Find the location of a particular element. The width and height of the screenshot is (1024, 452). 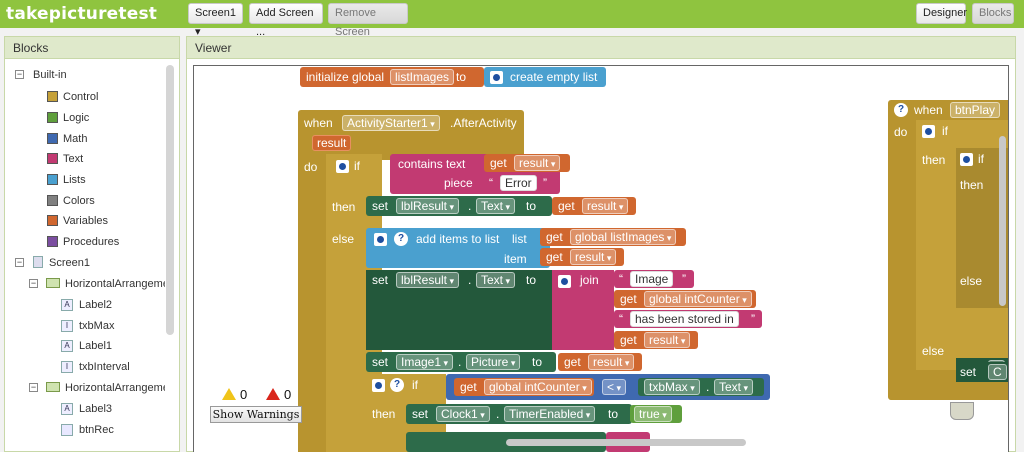

component-dropdown: ActivityStarter1 is located at coordinates (391, 123).